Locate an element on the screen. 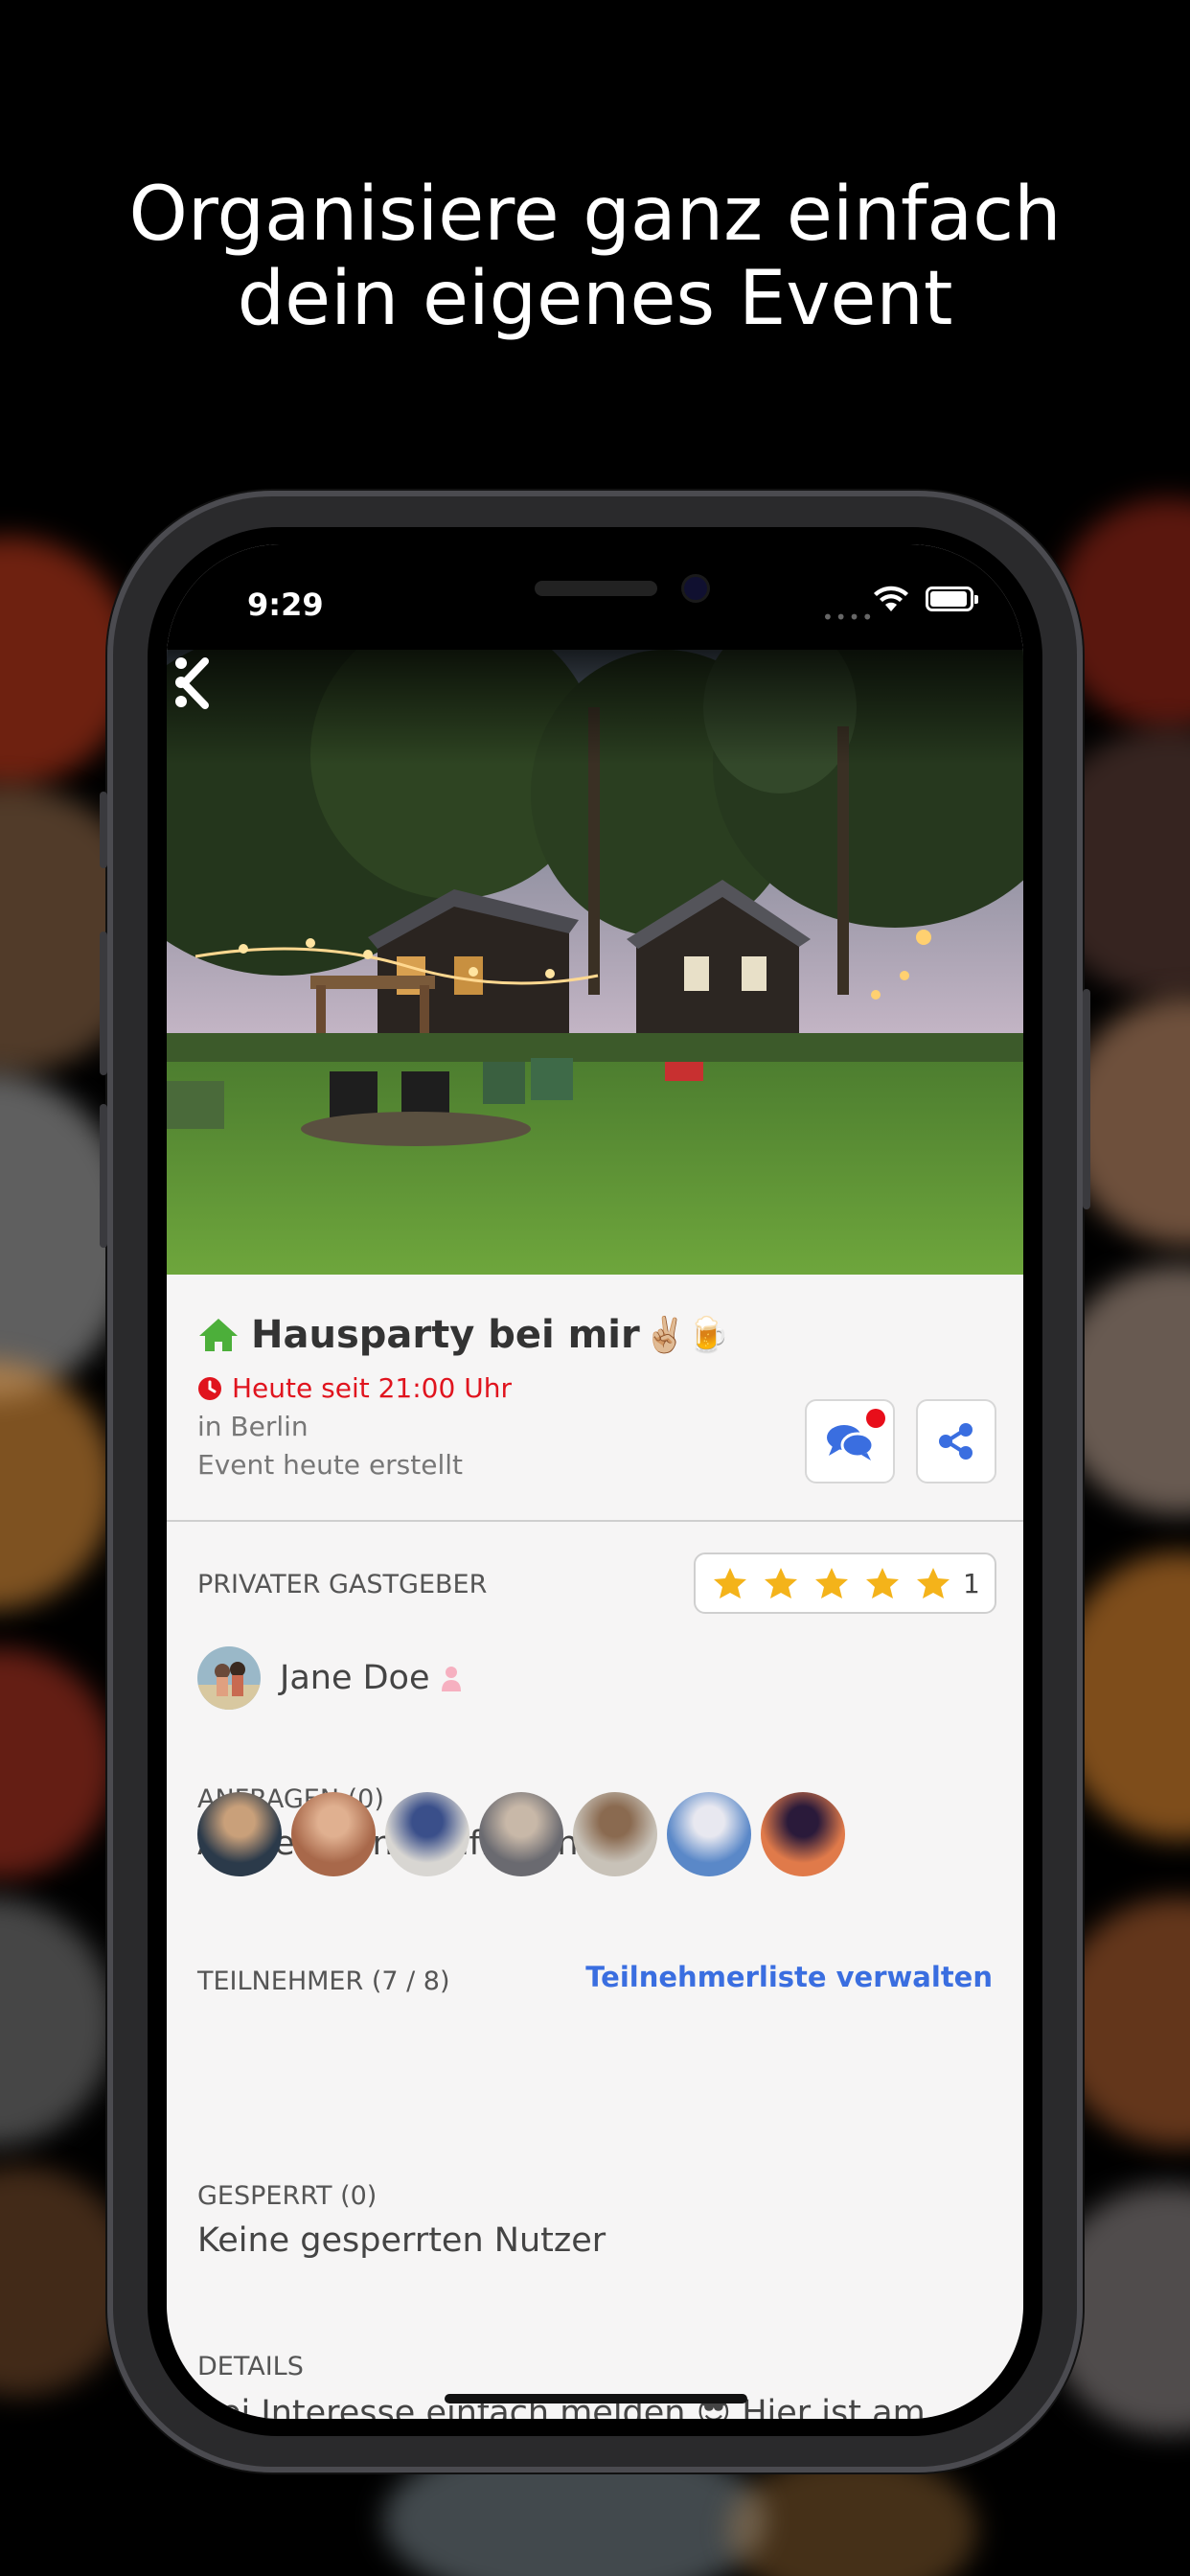 Image resolution: width=1190 pixels, height=2576 pixels. speaker-grille is located at coordinates (596, 588).